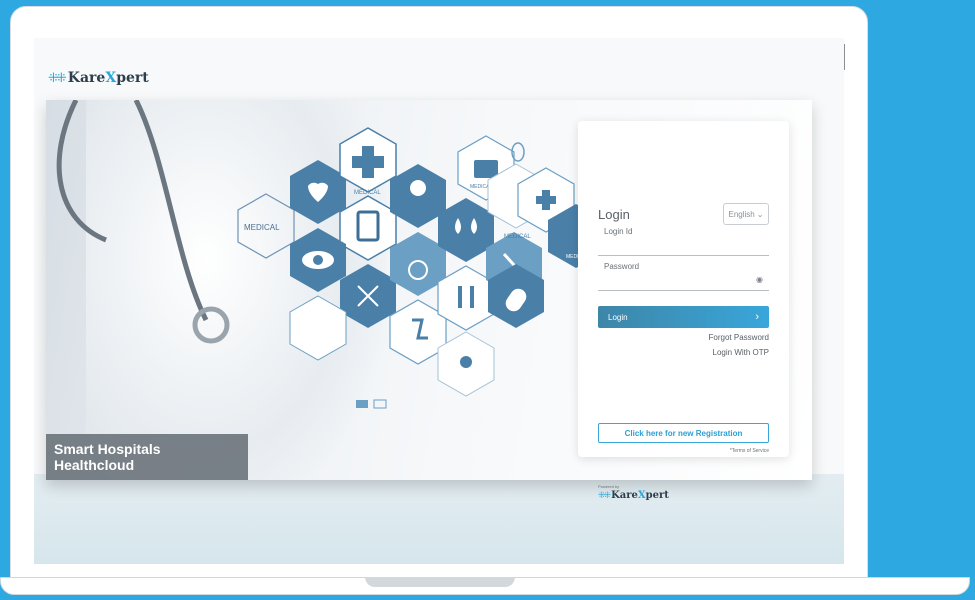 This screenshot has width=975, height=600. What do you see at coordinates (368, 228) in the screenshot?
I see `hex-clipboard` at bounding box center [368, 228].